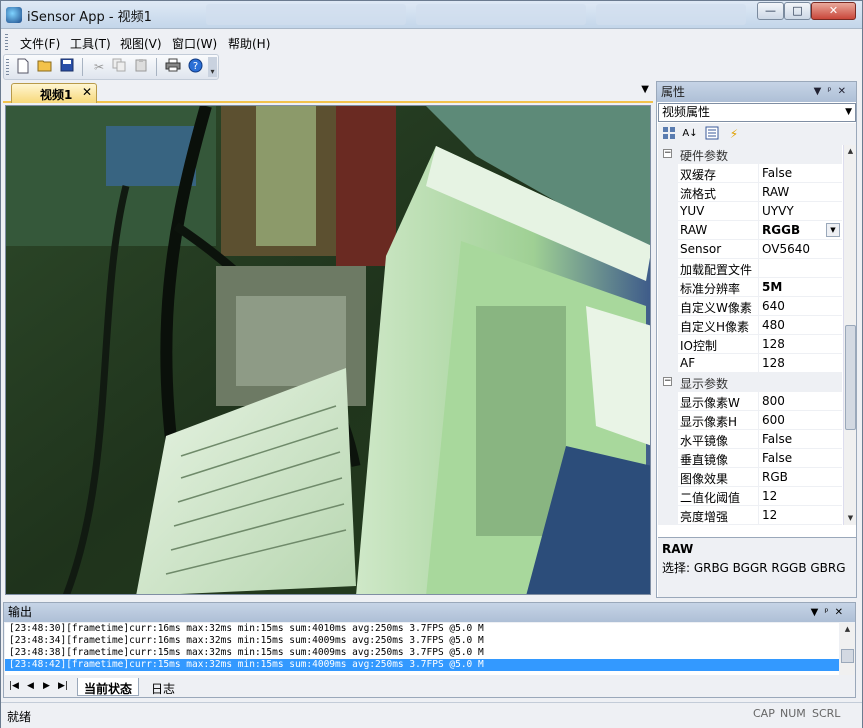 The height and width of the screenshot is (728, 863). I want to click on property-row: 垂直镜像 False, so click(750, 458).